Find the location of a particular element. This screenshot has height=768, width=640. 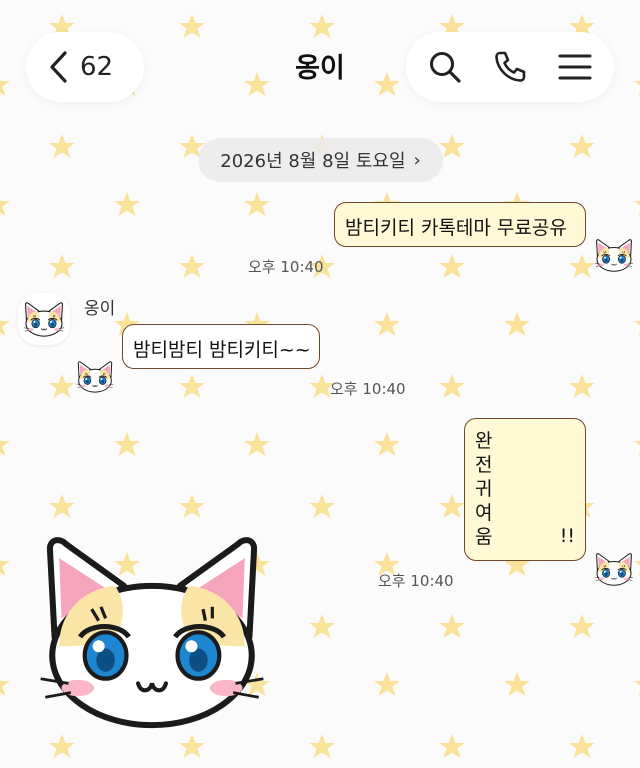

chevron-right-icon: › is located at coordinates (417, 160).